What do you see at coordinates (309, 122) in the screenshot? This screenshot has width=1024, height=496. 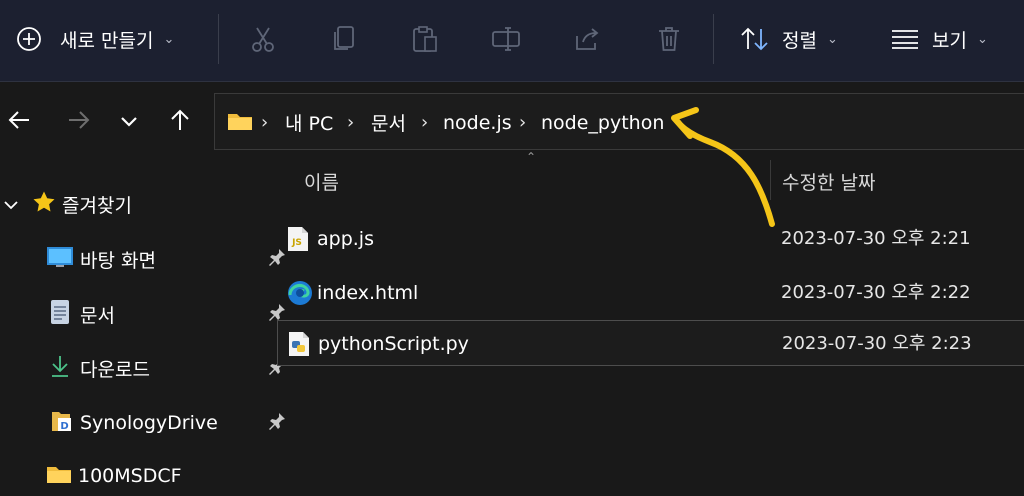 I see `breadcrumb-this-pc: 내 PC` at bounding box center [309, 122].